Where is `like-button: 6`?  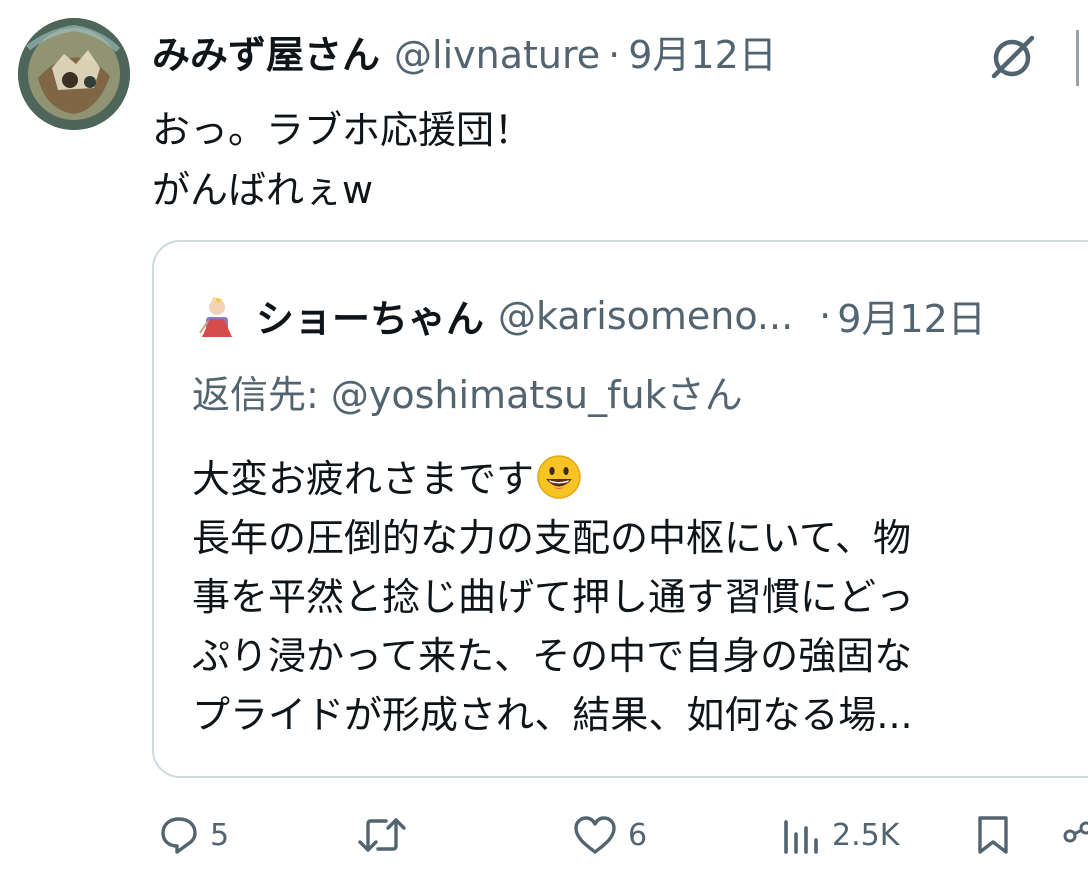
like-button: 6 is located at coordinates (609, 835).